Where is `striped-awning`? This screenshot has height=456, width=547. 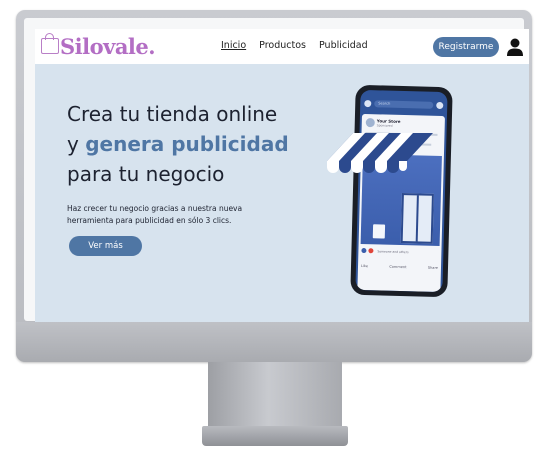 striped-awning is located at coordinates (380, 153).